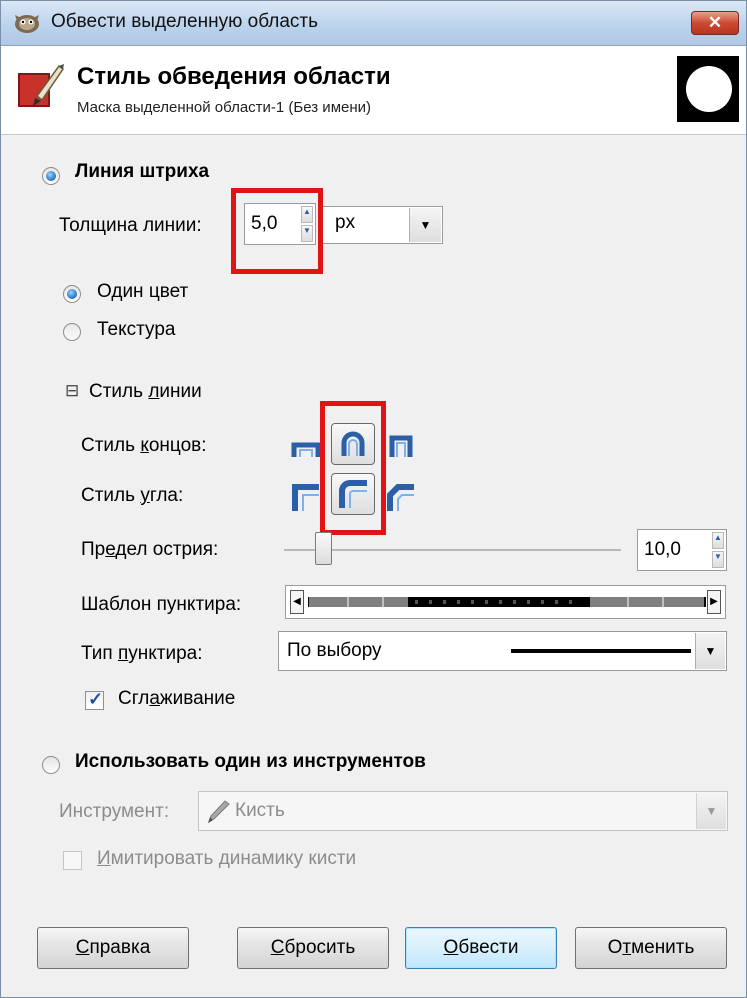 The height and width of the screenshot is (998, 747). I want to click on emulate-label-b: митировать динамику кисти, so click(233, 858).